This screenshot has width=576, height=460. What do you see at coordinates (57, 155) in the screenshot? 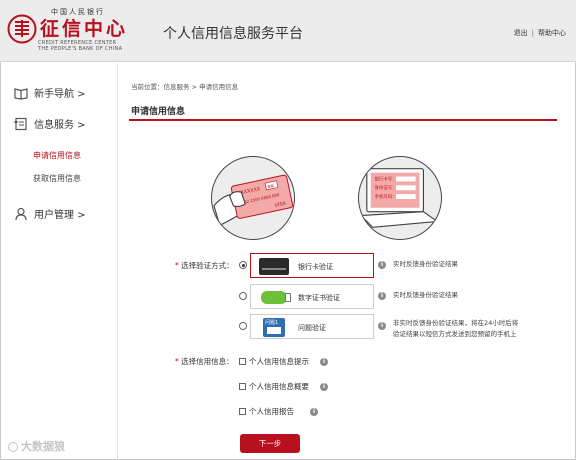
I see `sidebar-item-apply-info: 申请信用信息` at bounding box center [57, 155].